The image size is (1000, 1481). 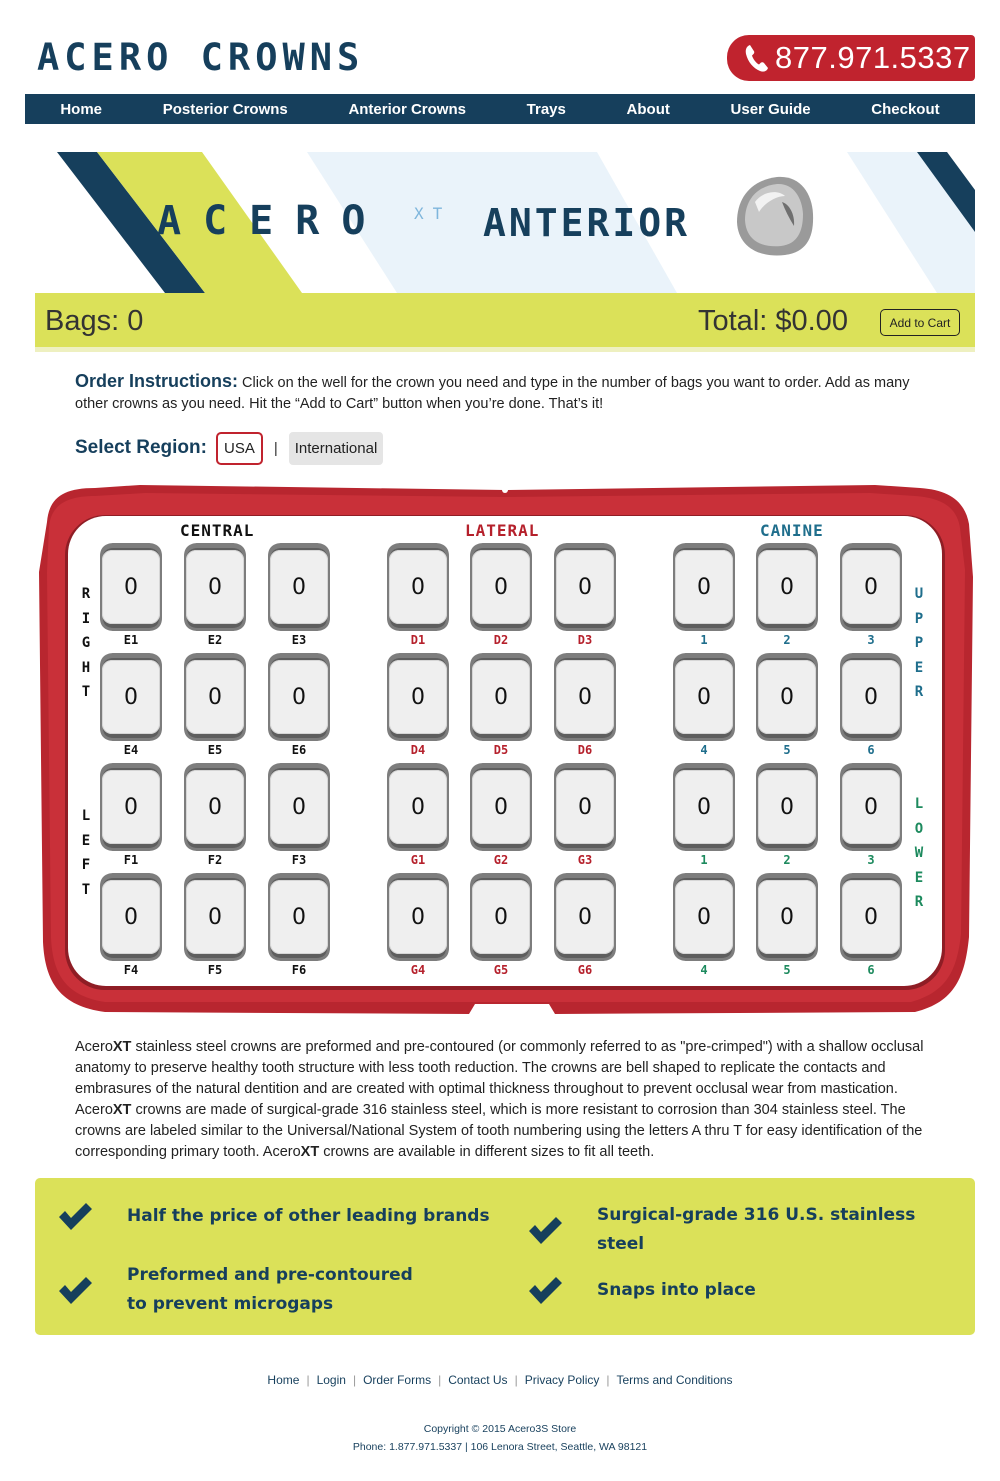 I want to click on footer-link-privacy-policy: Privacy Policy, so click(x=562, y=1380).